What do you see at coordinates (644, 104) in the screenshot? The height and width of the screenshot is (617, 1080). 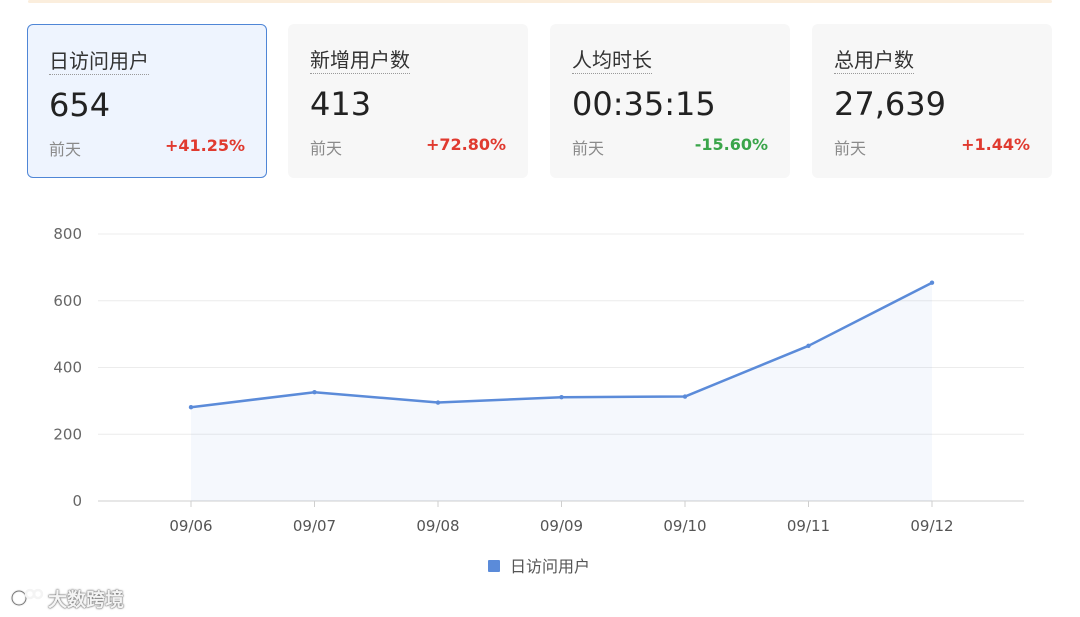 I see `card-value: 00:35:15` at bounding box center [644, 104].